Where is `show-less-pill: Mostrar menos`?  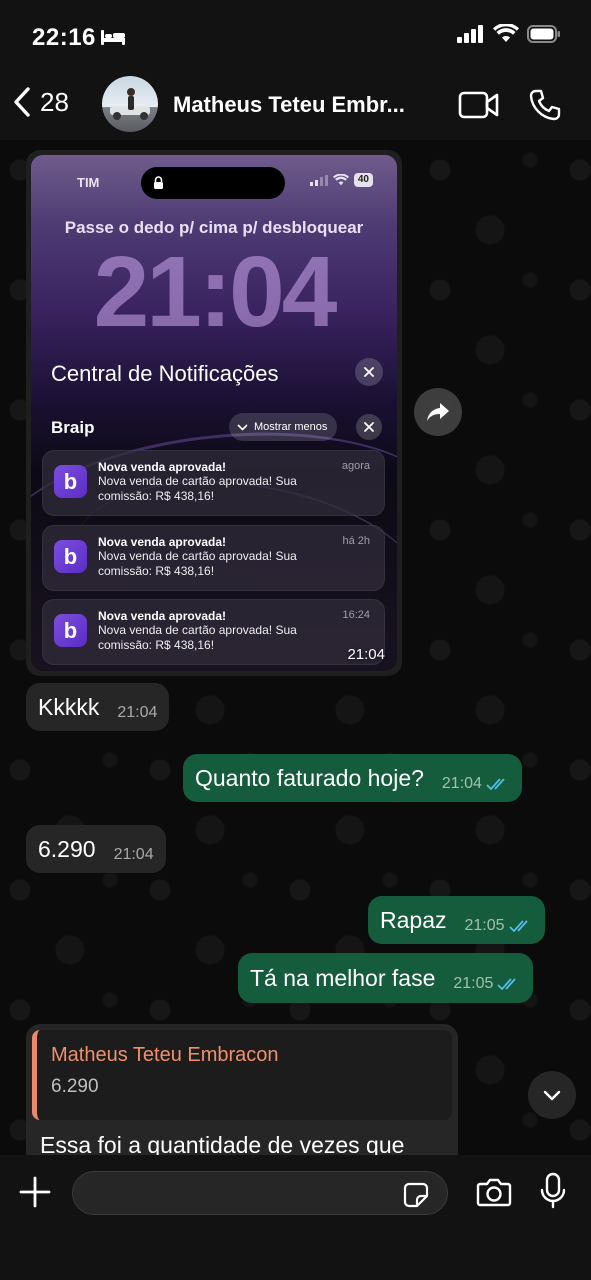
show-less-pill: Mostrar menos is located at coordinates (283, 427).